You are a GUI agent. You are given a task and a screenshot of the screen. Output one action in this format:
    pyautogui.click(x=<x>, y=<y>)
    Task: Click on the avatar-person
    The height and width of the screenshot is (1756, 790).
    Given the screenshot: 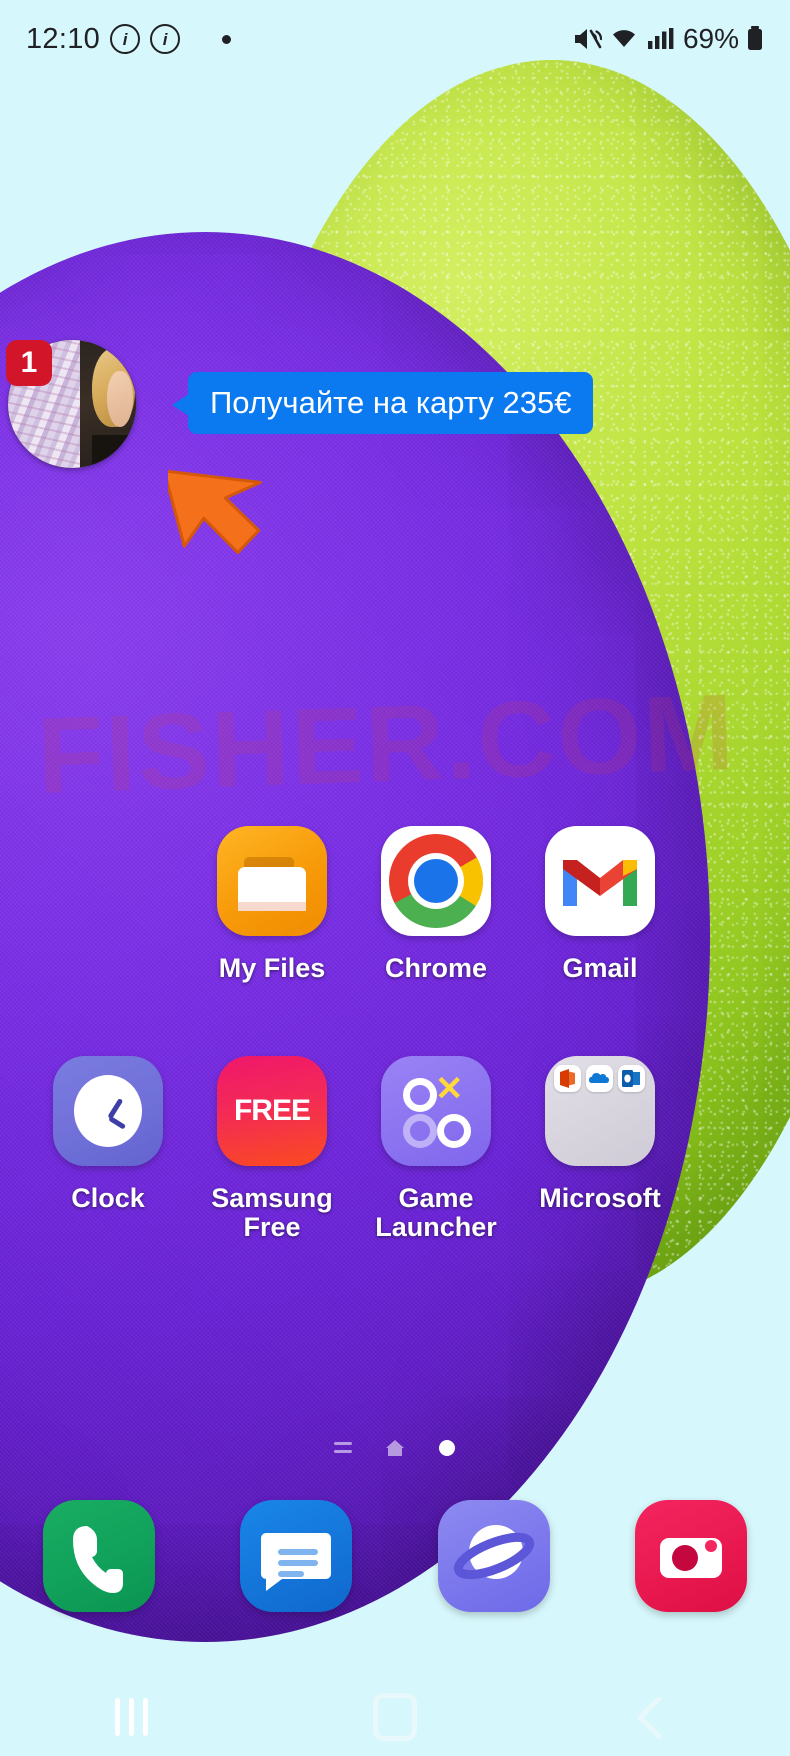 What is the action you would take?
    pyautogui.click(x=107, y=404)
    